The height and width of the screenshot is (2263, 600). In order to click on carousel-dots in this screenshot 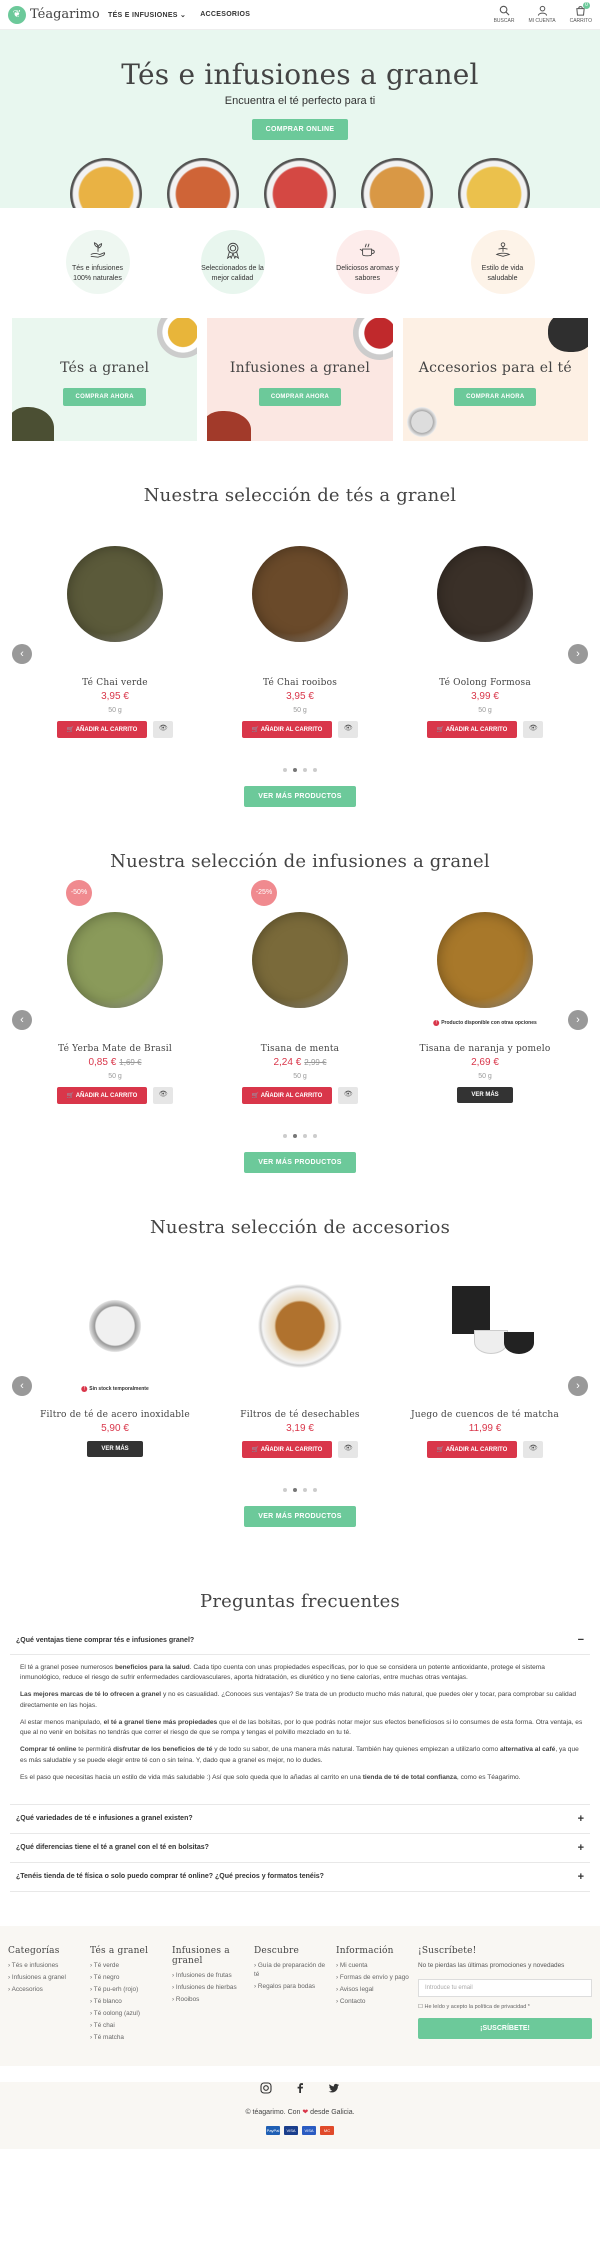, I will do `click(300, 1490)`.